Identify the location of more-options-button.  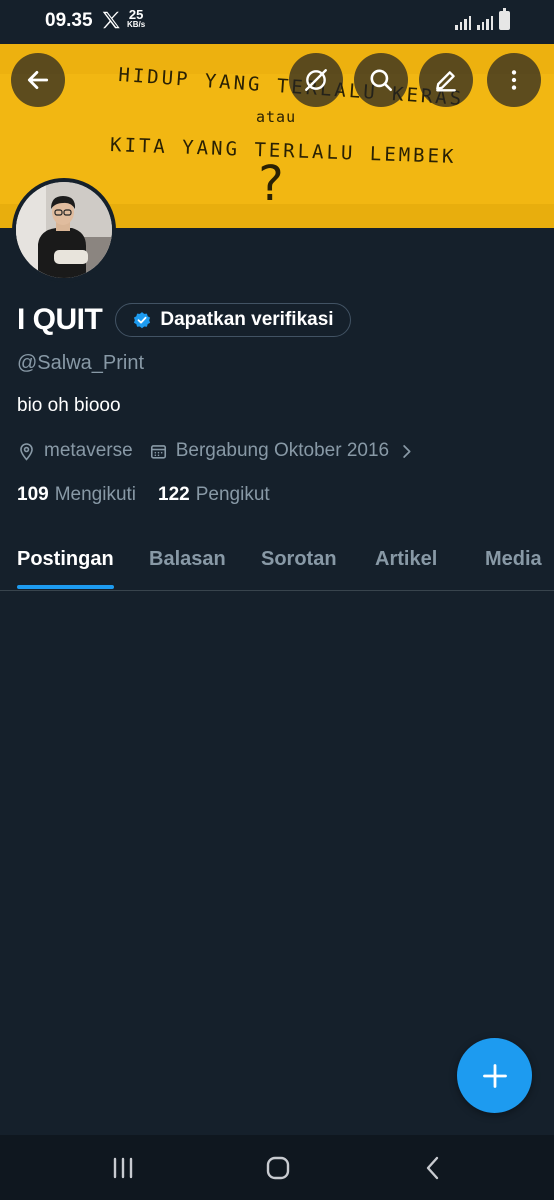
(514, 80).